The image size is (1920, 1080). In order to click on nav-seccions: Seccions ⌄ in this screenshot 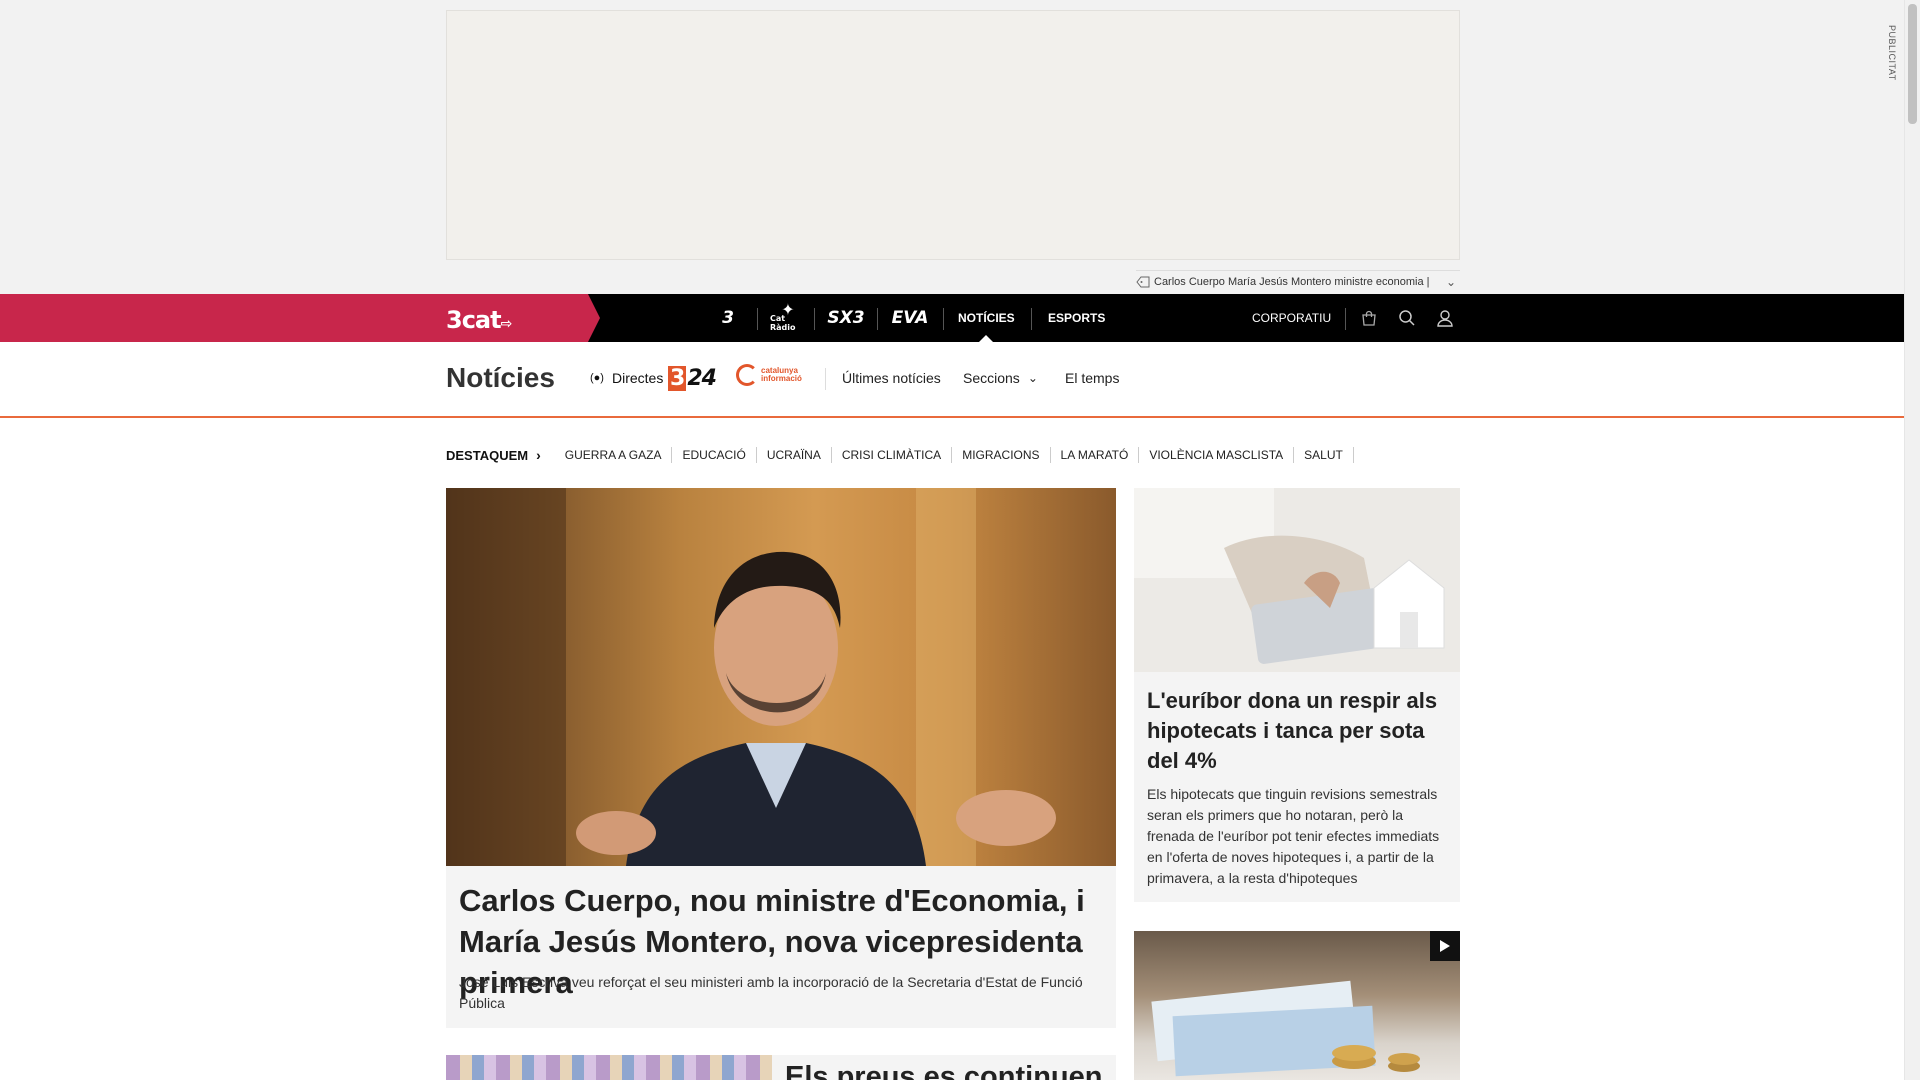, I will do `click(1000, 378)`.